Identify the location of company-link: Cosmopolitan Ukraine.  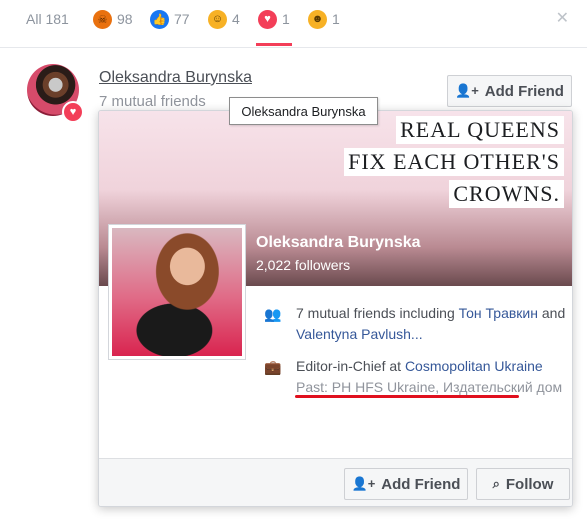
(474, 366).